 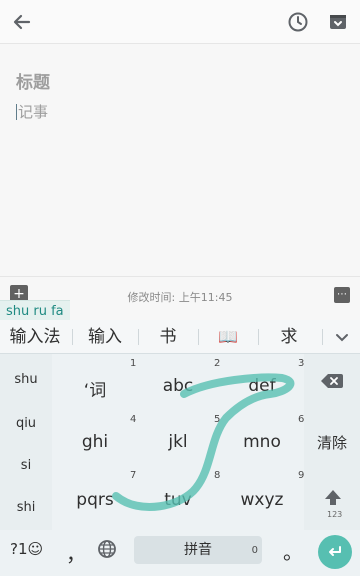 What do you see at coordinates (180, 22) in the screenshot?
I see `top-app-bar` at bounding box center [180, 22].